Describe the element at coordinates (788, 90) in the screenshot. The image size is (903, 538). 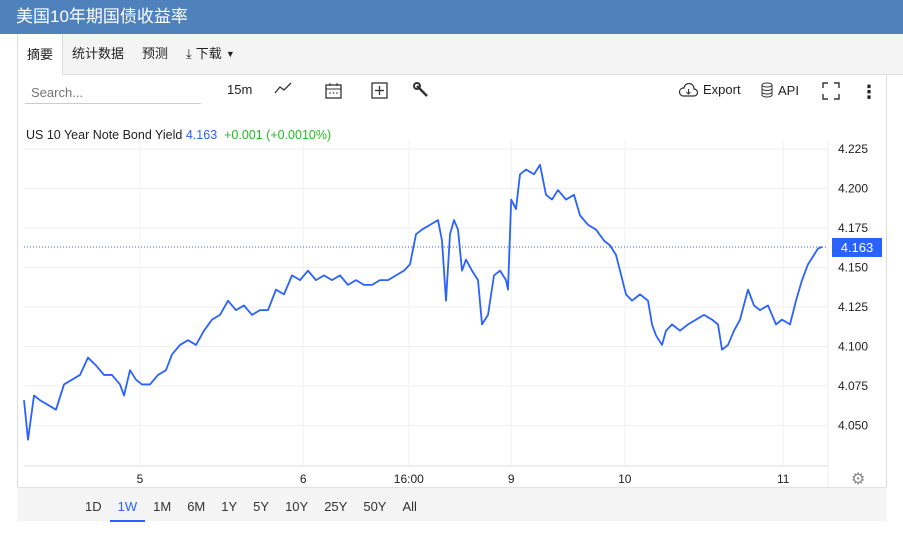
I see `api-label: API` at that location.